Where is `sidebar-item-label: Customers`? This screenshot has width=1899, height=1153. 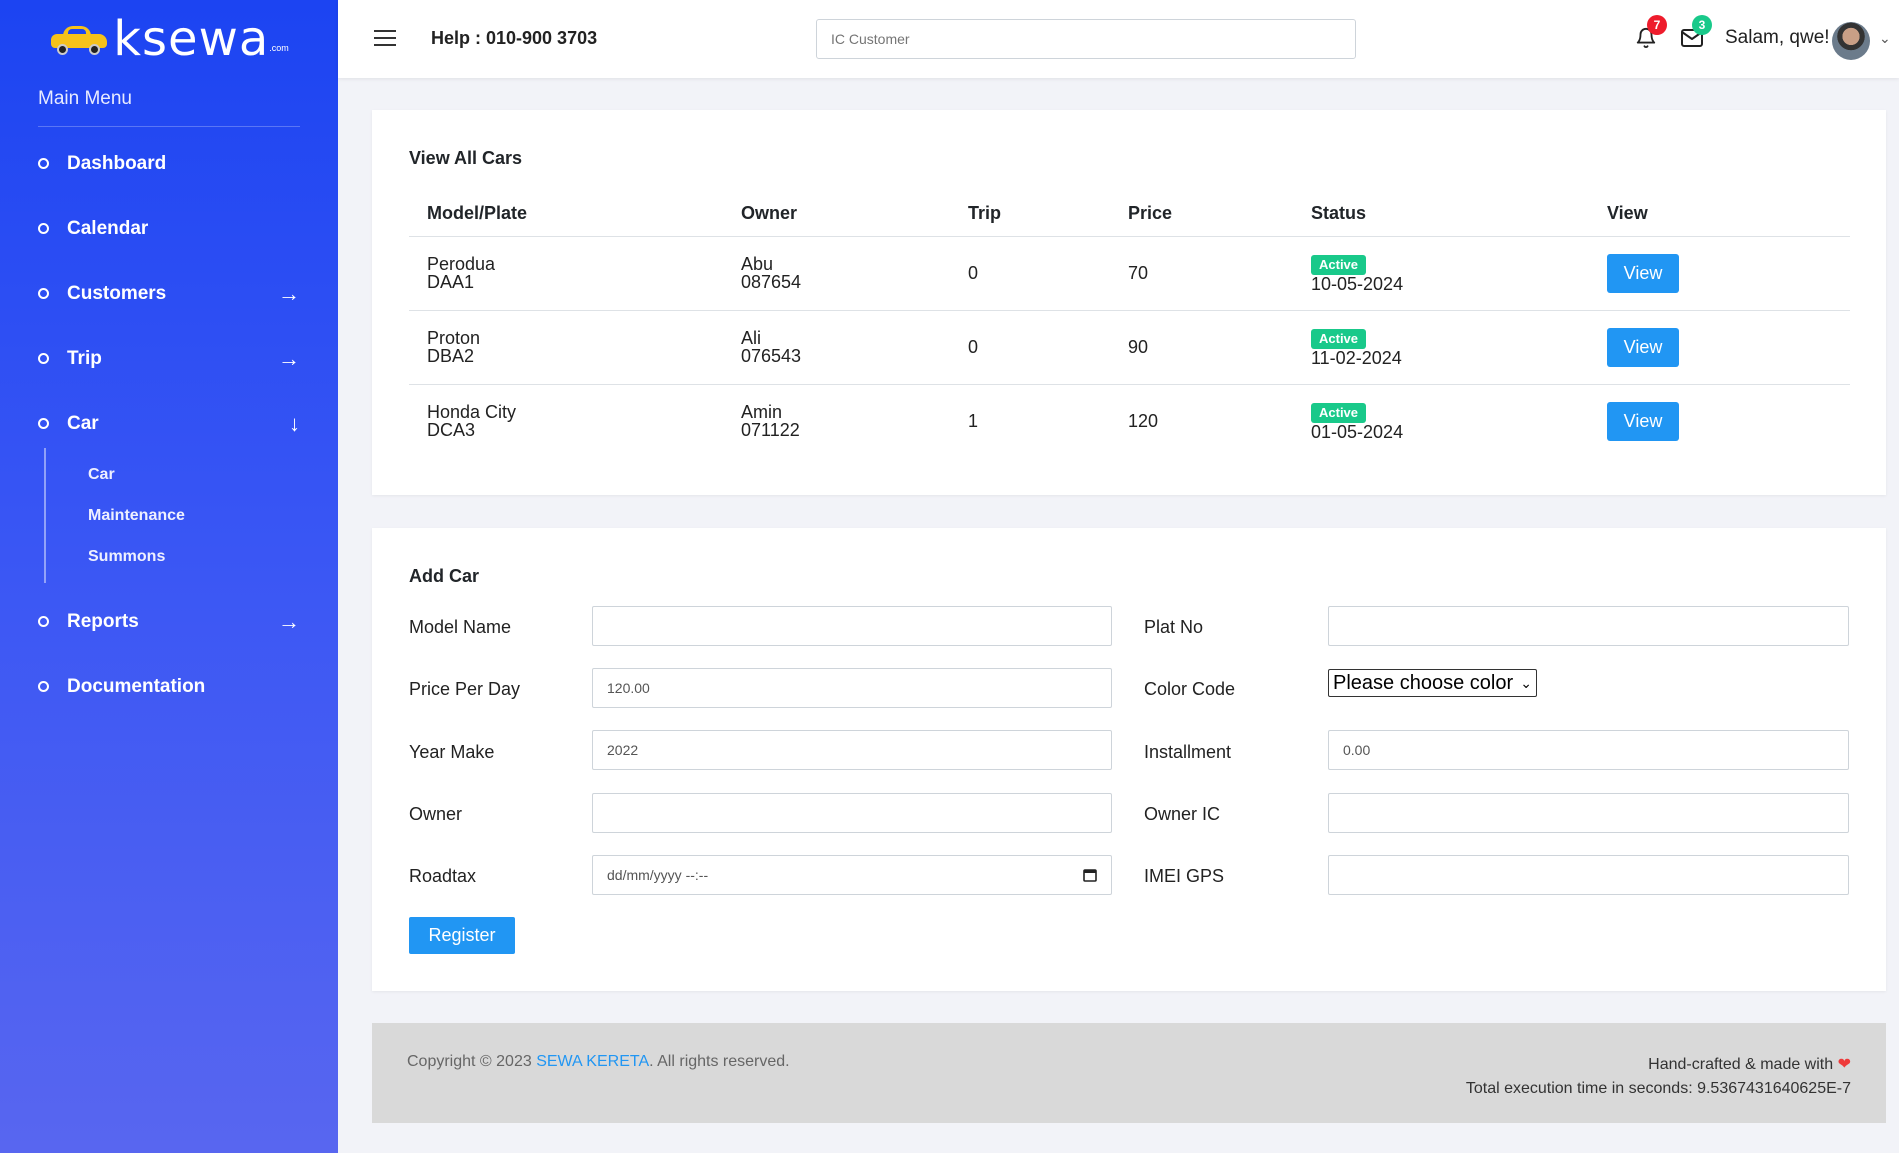
sidebar-item-label: Customers is located at coordinates (117, 293).